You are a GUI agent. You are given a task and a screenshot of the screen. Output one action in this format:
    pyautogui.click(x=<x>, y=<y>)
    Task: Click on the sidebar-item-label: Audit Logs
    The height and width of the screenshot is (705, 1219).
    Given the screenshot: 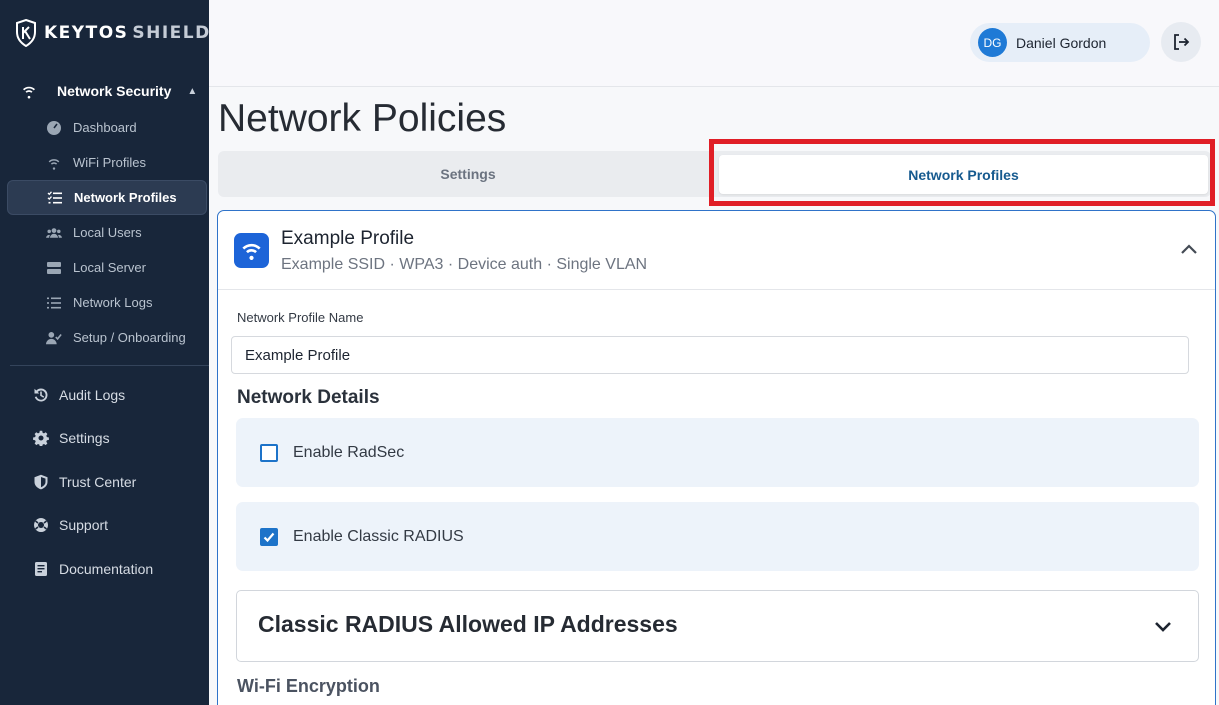 What is the action you would take?
    pyautogui.click(x=92, y=395)
    